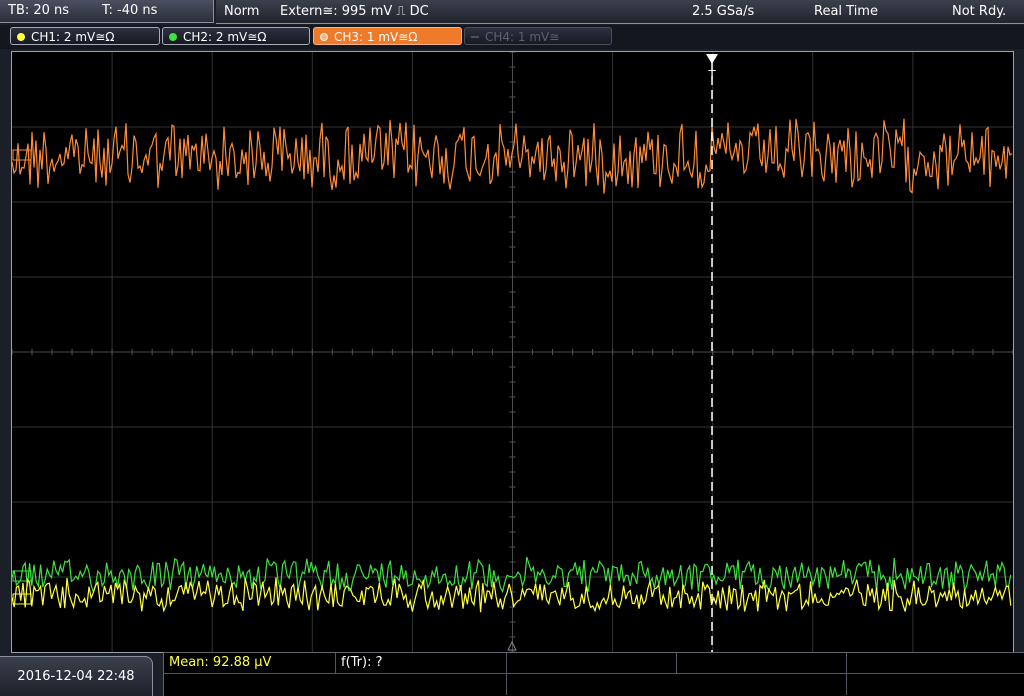 The width and height of the screenshot is (1024, 696). Describe the element at coordinates (354, 11) in the screenshot. I see `trigger-source: Extern≅: 995 mV ⎍ DC` at that location.